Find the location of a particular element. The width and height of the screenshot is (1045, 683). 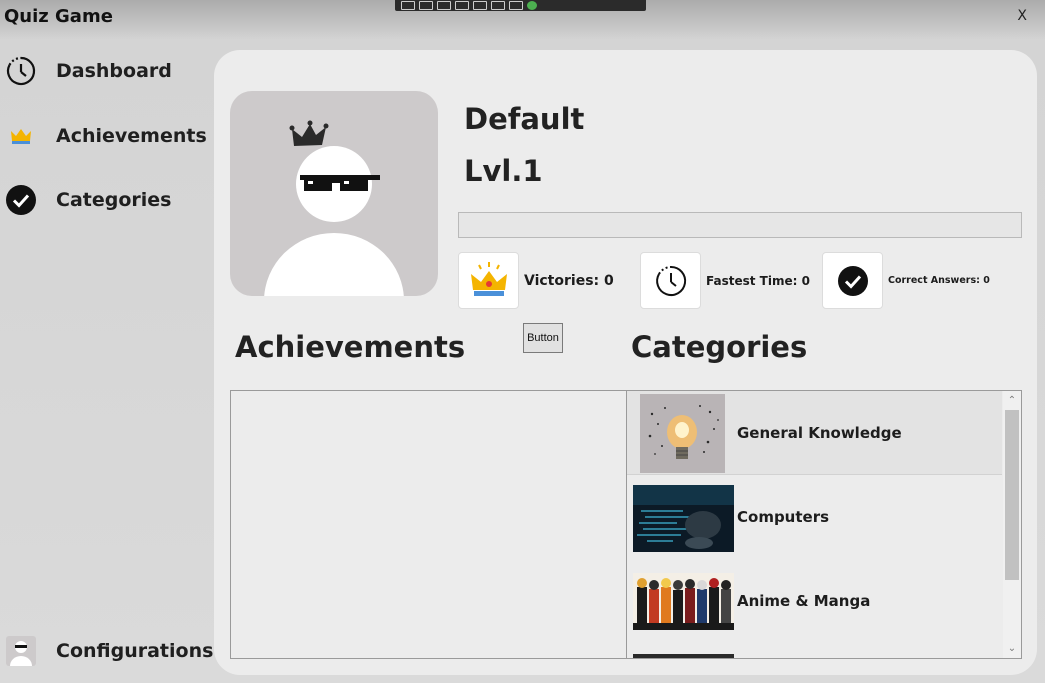

anime-thumbnail is located at coordinates (683, 601).